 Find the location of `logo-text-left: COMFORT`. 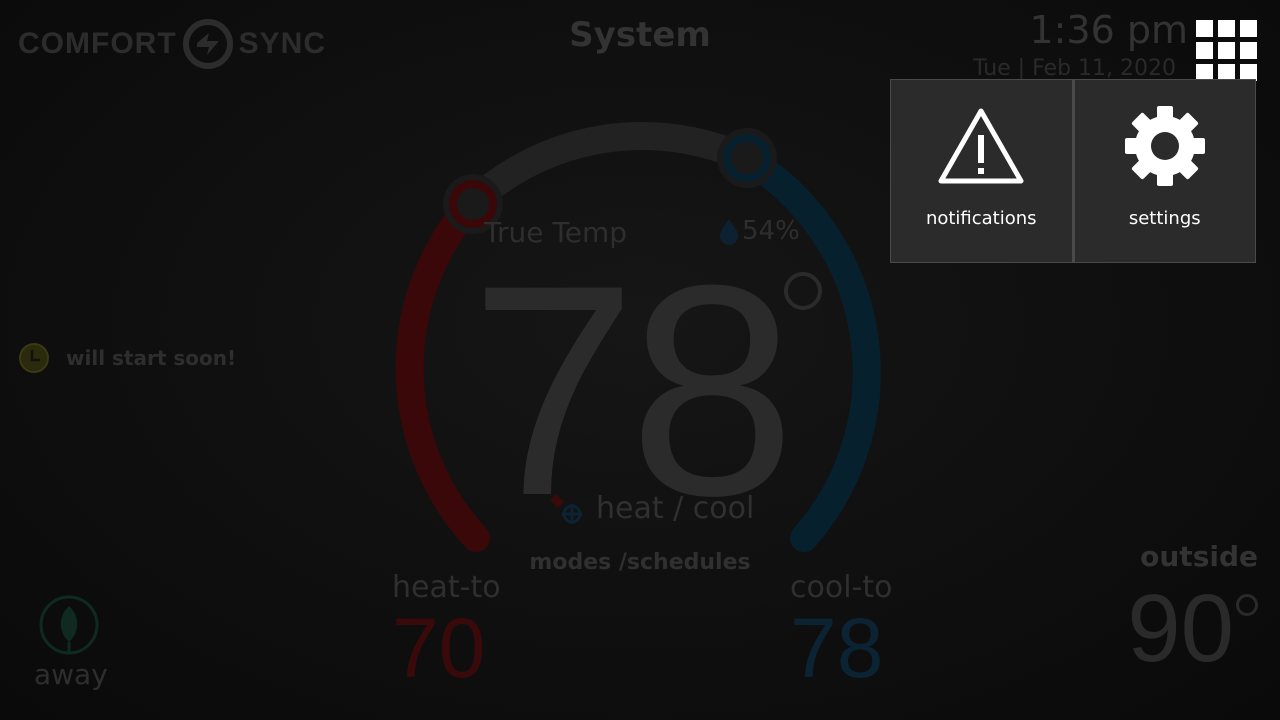

logo-text-left: COMFORT is located at coordinates (97, 43).